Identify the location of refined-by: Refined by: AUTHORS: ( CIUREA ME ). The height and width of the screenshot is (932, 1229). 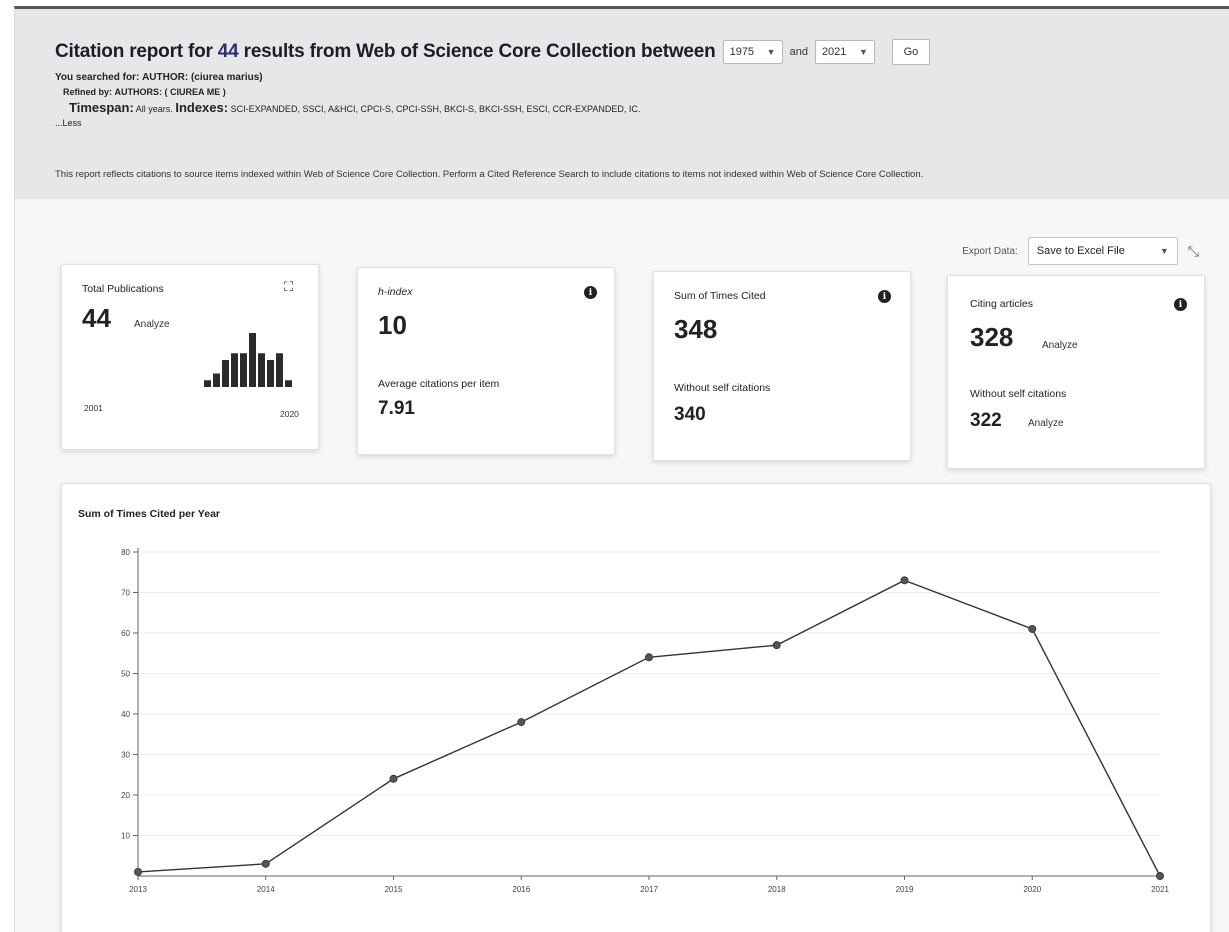
(642, 92).